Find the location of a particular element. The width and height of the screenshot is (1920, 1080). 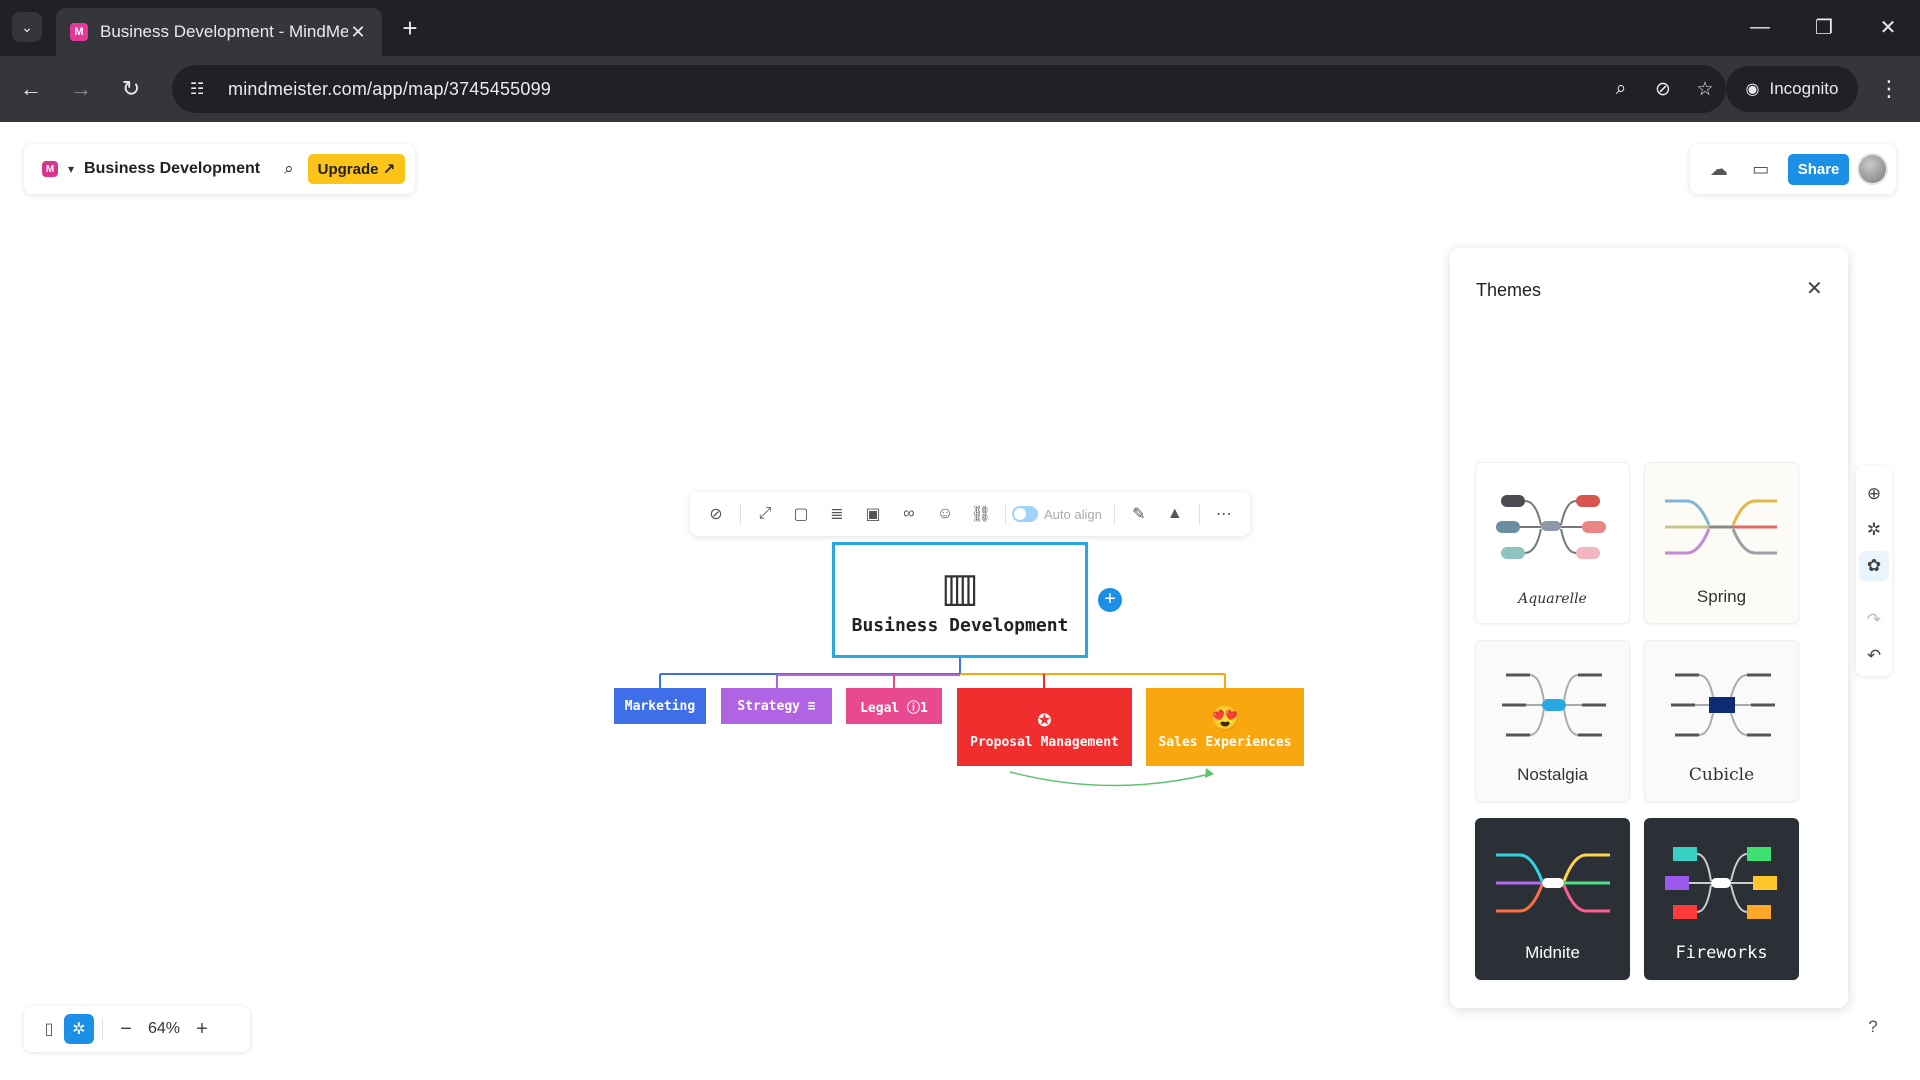

window-close-button: ✕ is located at coordinates (1888, 27).